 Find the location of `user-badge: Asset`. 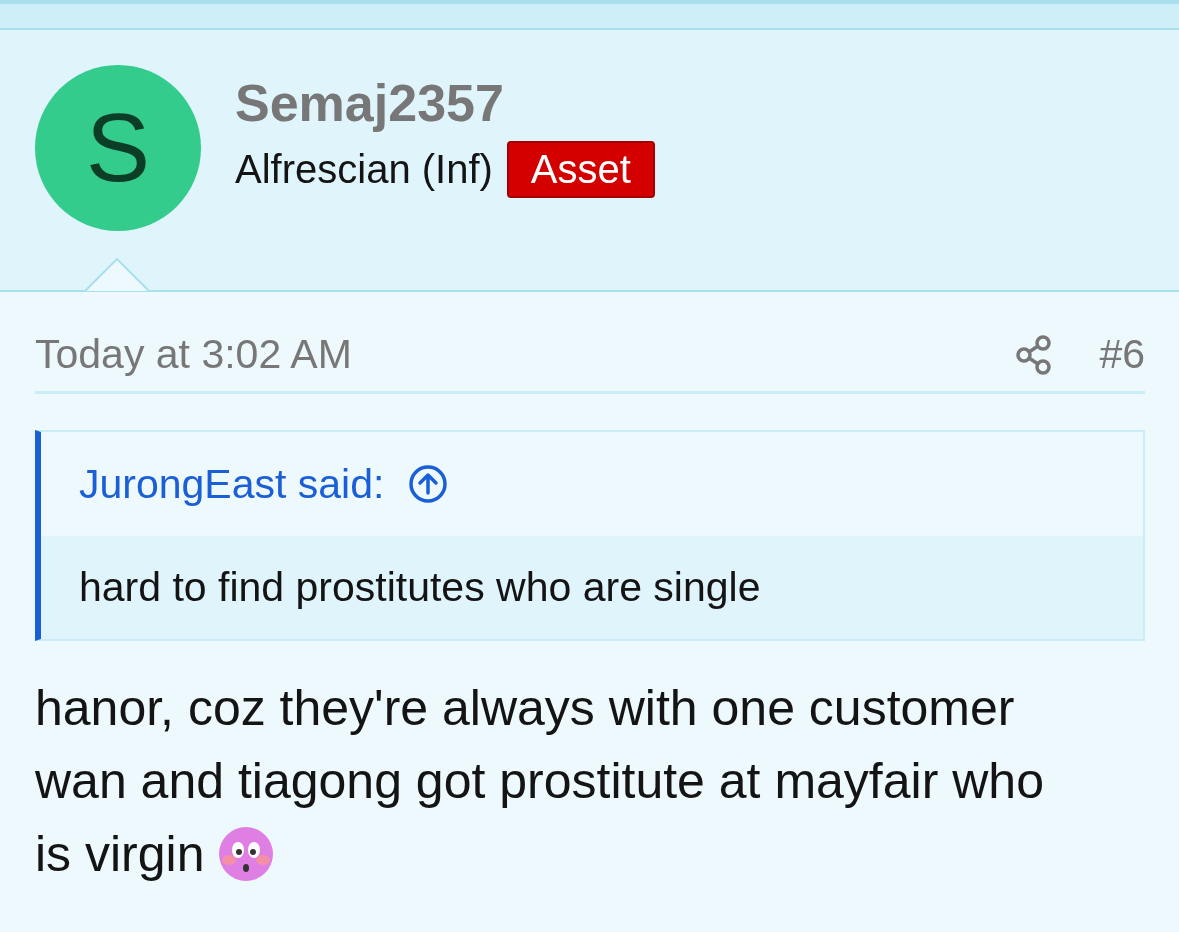

user-badge: Asset is located at coordinates (580, 169).